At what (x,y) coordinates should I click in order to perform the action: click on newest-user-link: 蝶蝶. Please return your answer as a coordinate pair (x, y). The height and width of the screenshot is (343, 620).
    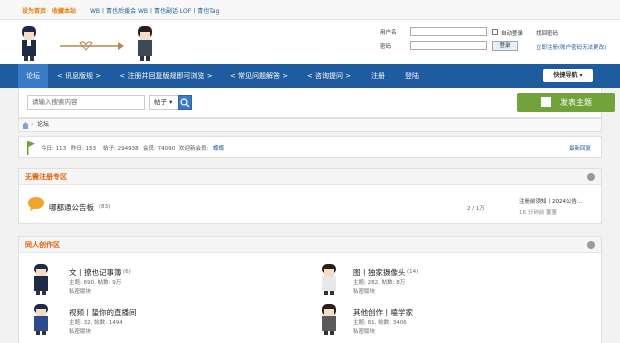
    Looking at the image, I should click on (218, 148).